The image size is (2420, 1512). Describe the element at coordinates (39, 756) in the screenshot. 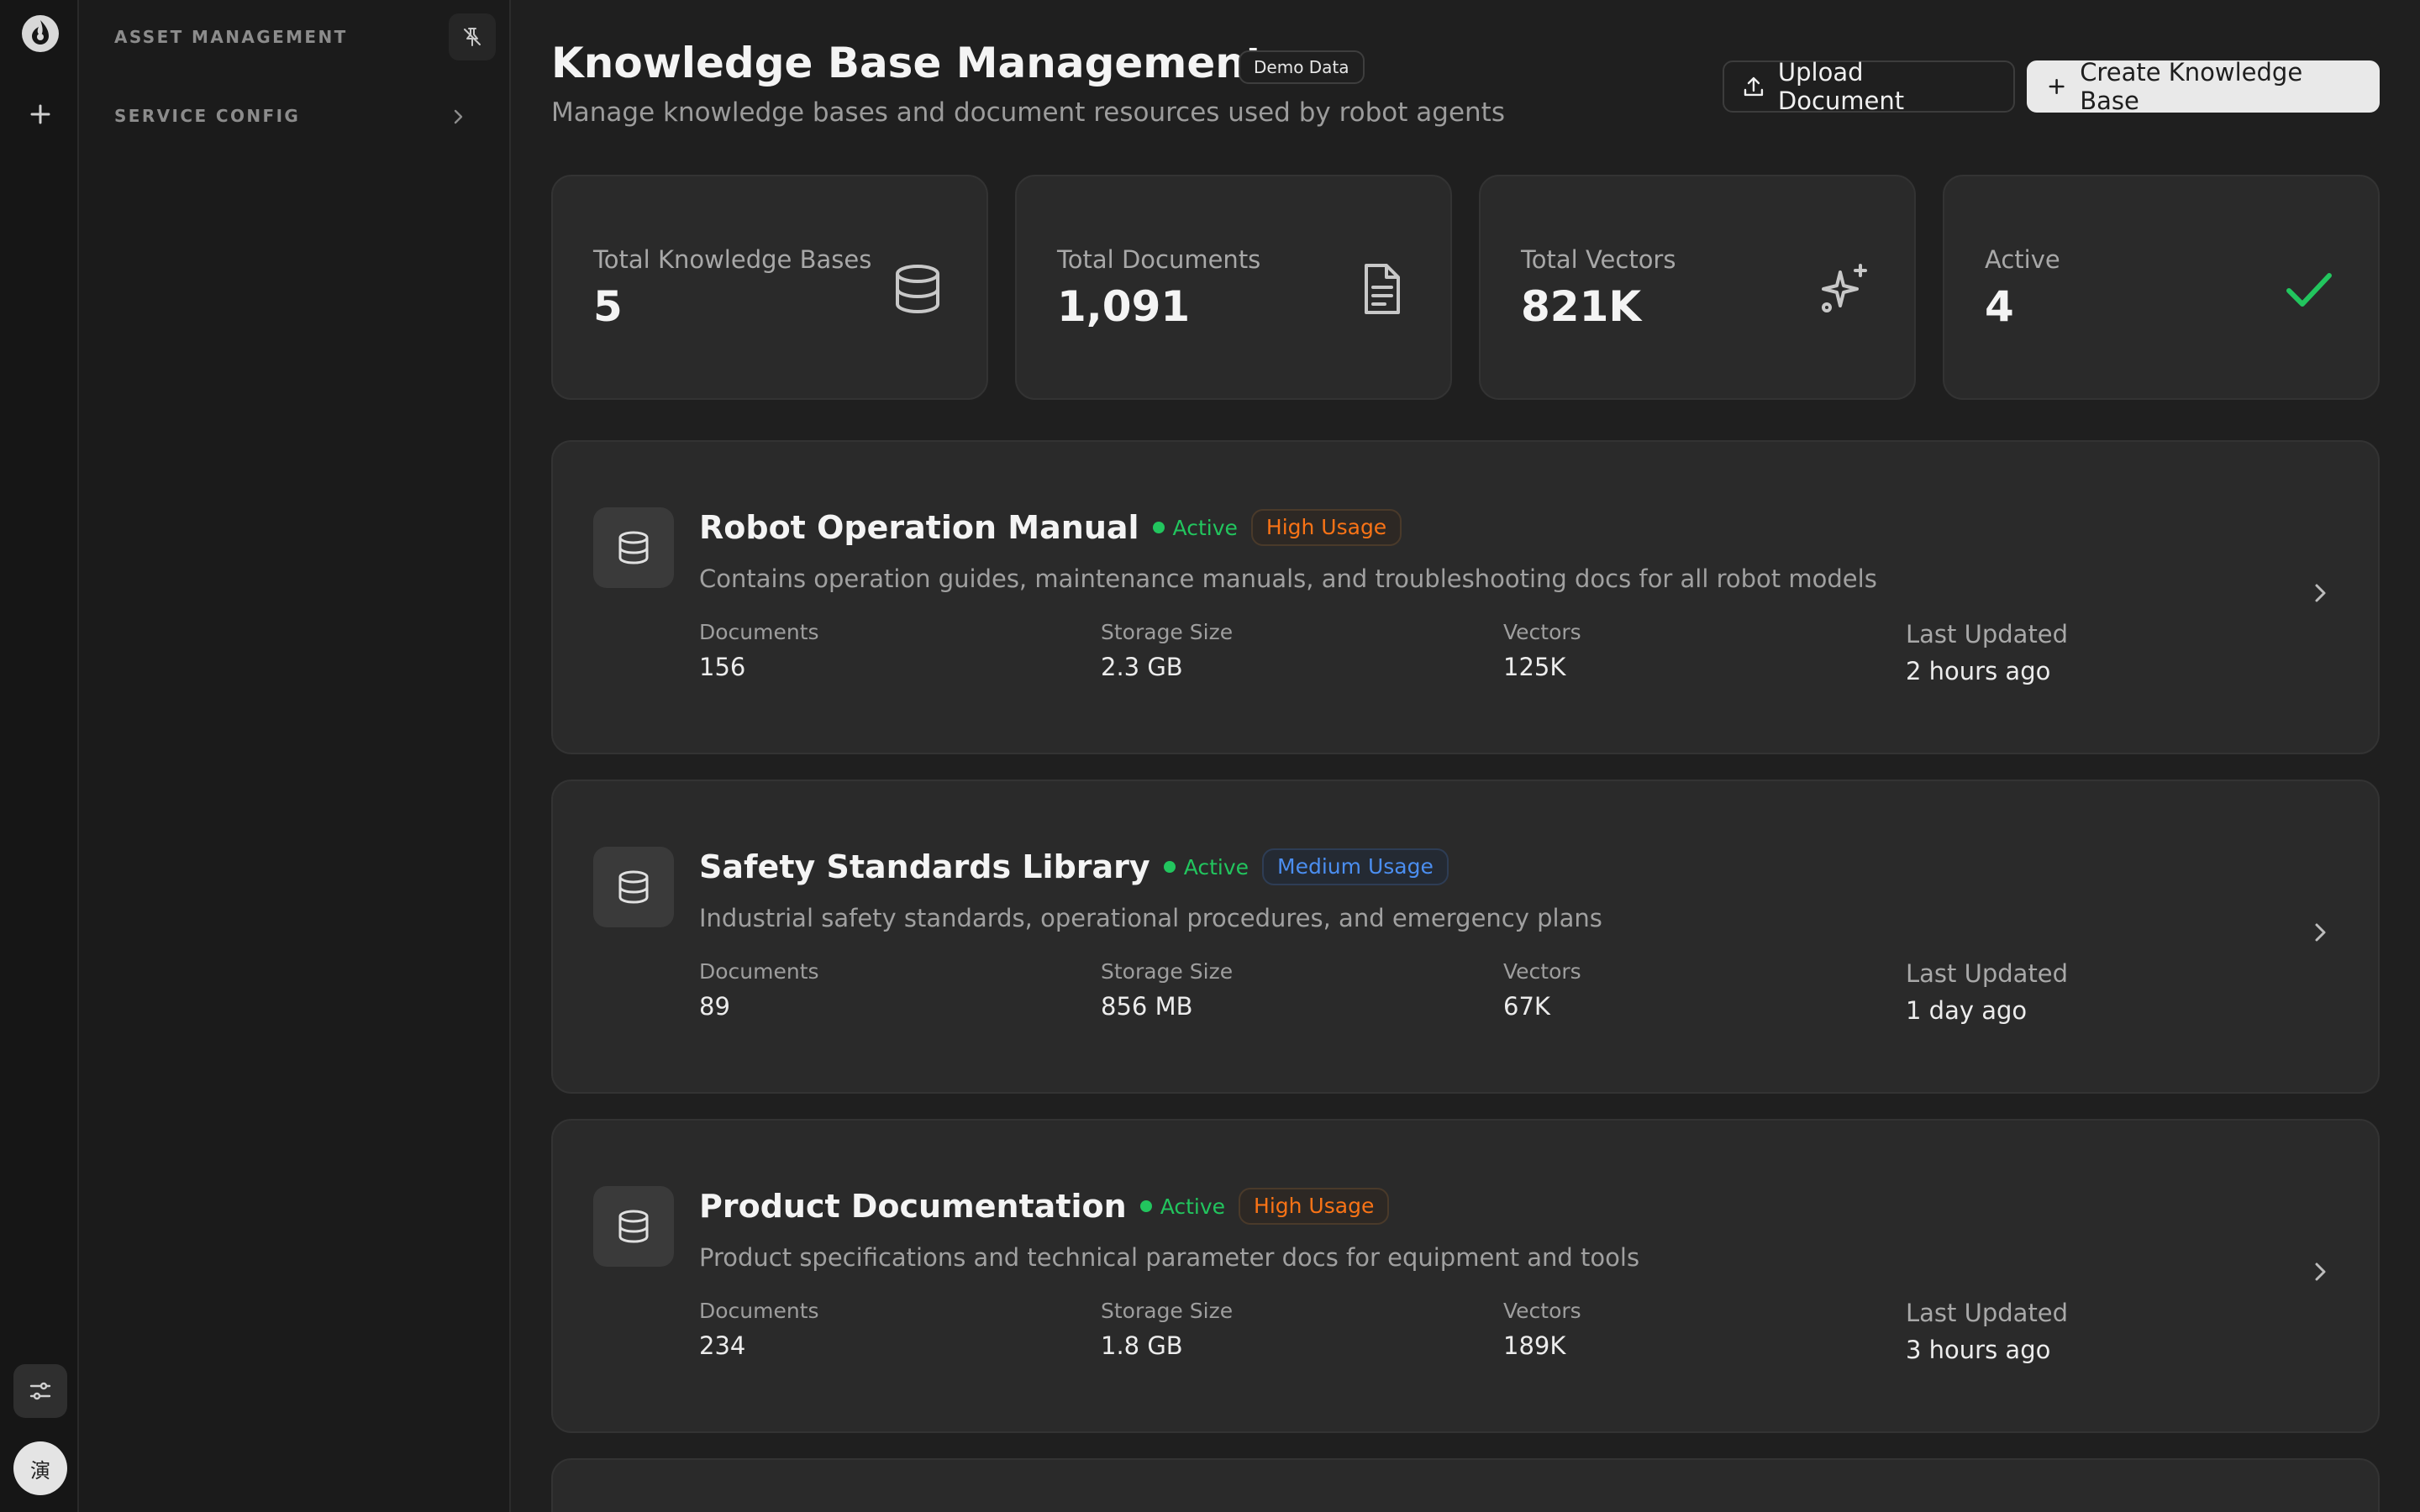

I see `icon-rail: 演` at that location.